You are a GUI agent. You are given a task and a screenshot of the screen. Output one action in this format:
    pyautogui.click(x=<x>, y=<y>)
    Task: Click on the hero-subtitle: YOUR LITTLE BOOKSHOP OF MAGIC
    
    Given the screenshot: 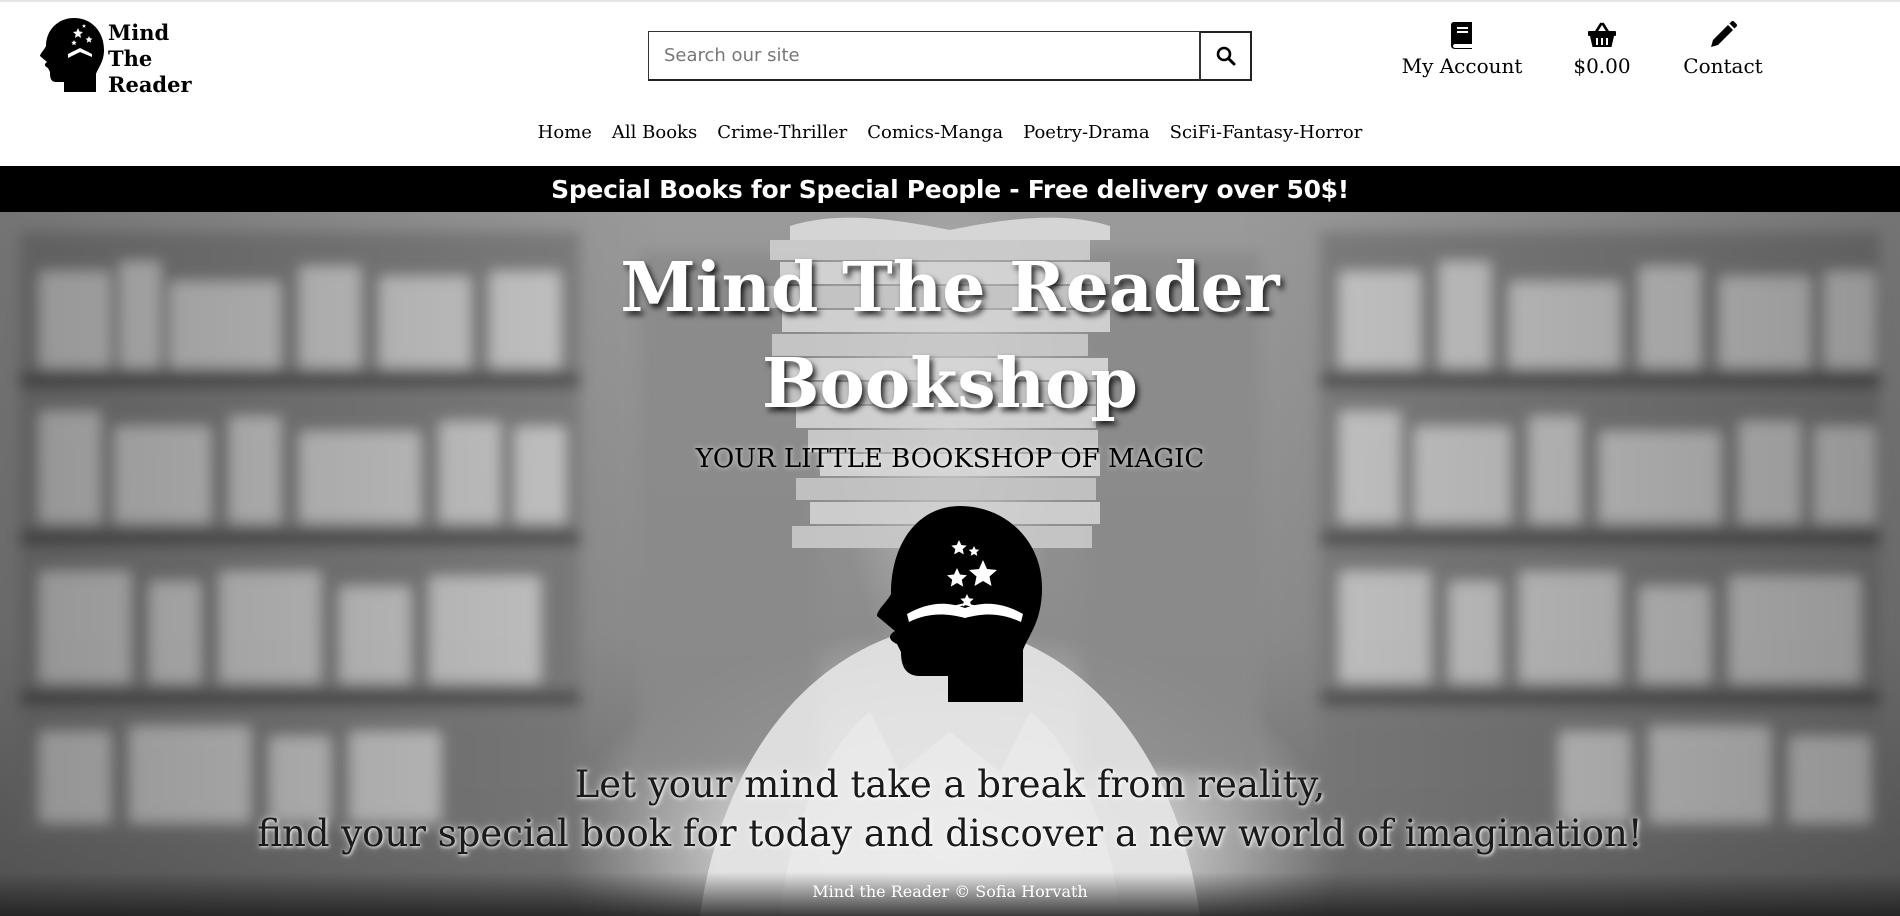 What is the action you would take?
    pyautogui.click(x=950, y=459)
    